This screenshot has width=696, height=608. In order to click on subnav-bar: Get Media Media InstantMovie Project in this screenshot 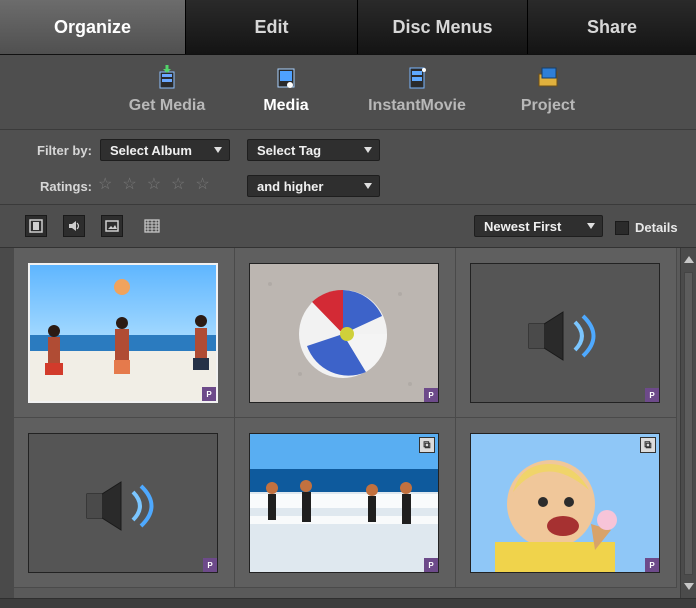, I will do `click(348, 92)`.